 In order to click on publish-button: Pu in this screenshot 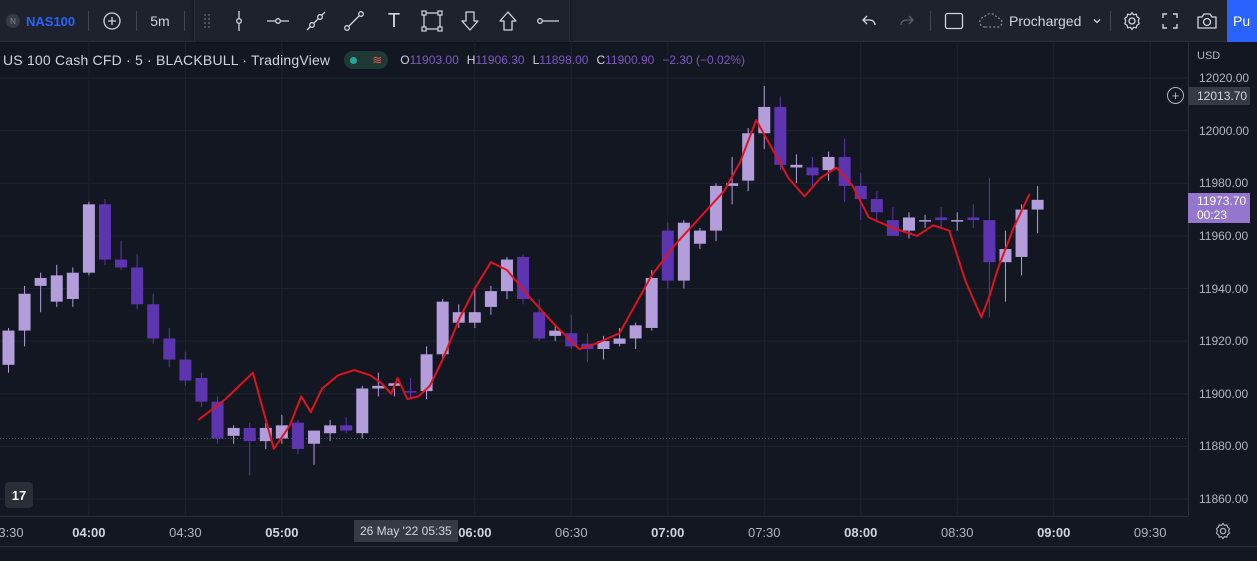, I will do `click(1242, 21)`.